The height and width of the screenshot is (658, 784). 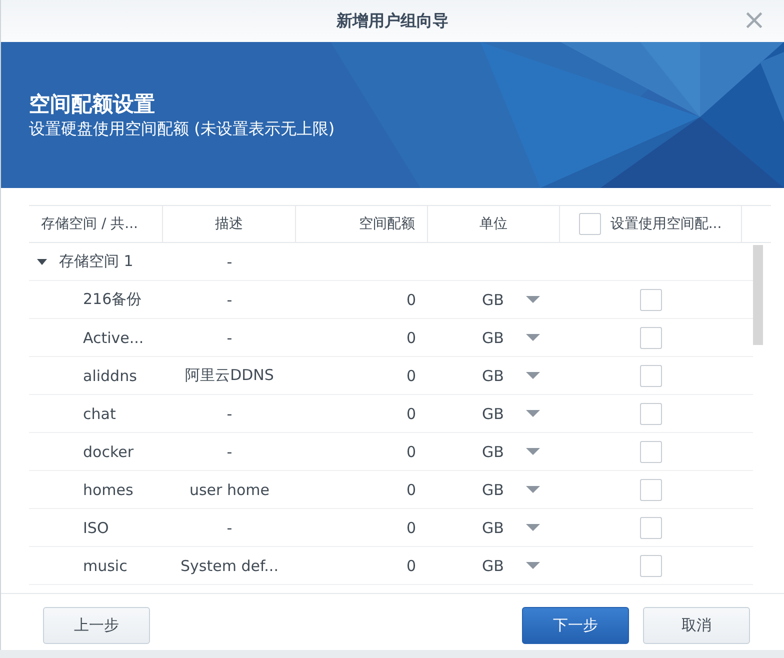 I want to click on expand-caret-icon, so click(x=42, y=261).